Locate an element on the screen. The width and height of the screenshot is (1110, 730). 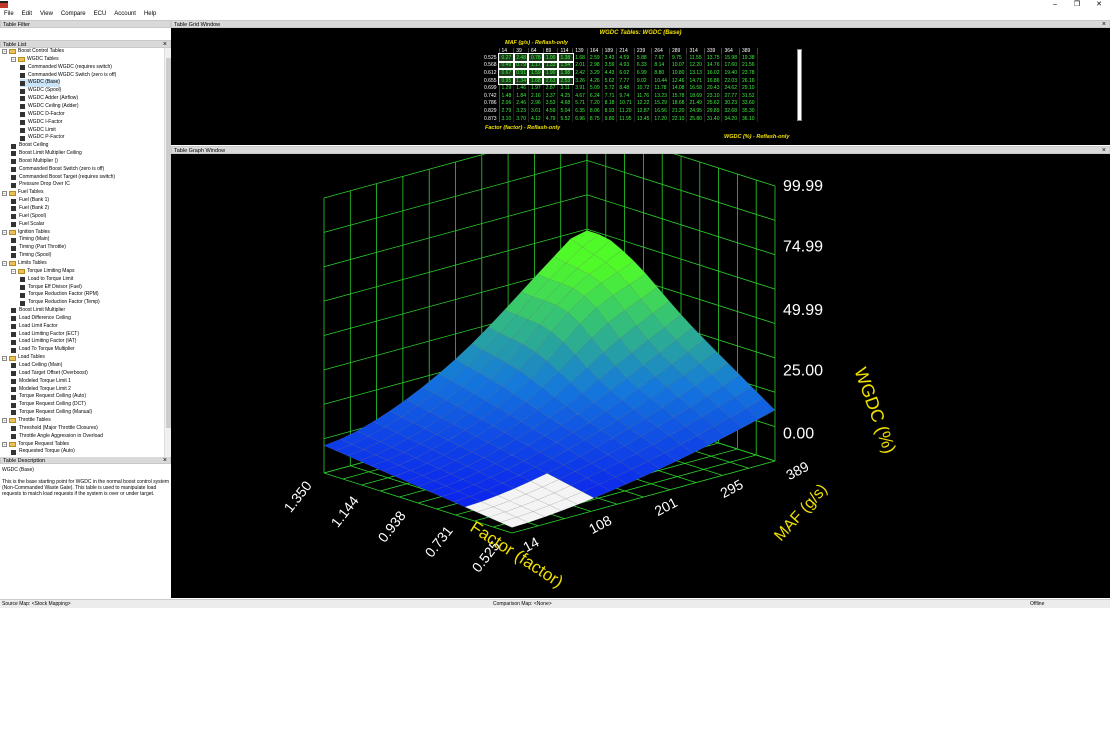
tree-item: Commanded WGDC (requires switch) is located at coordinates (66, 68).